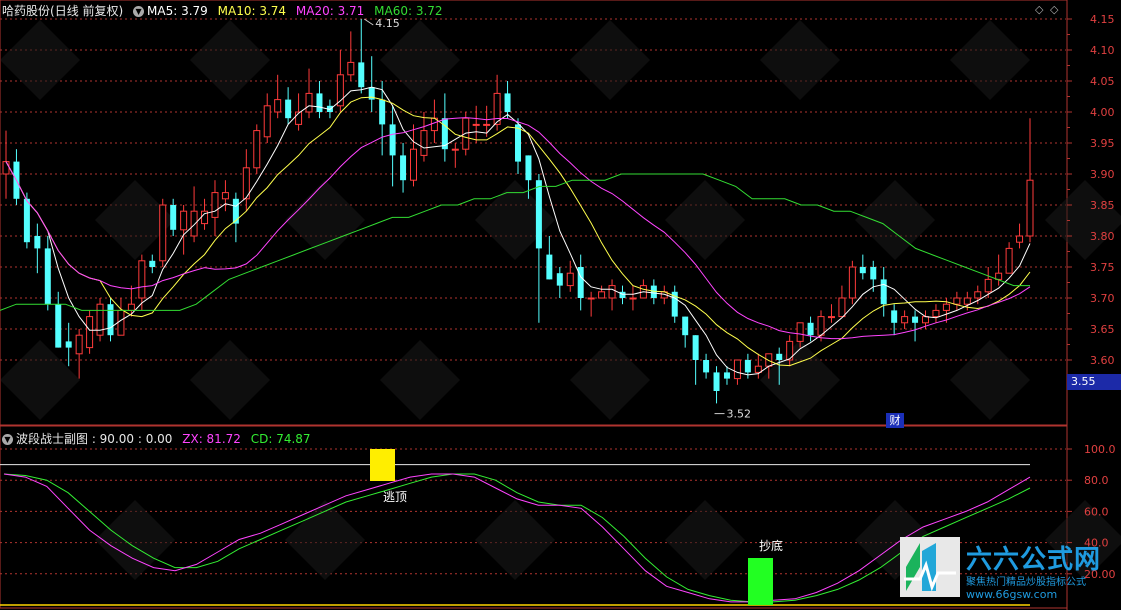  What do you see at coordinates (408, 11) in the screenshot?
I see `ma60-label: MA60: 3.72` at bounding box center [408, 11].